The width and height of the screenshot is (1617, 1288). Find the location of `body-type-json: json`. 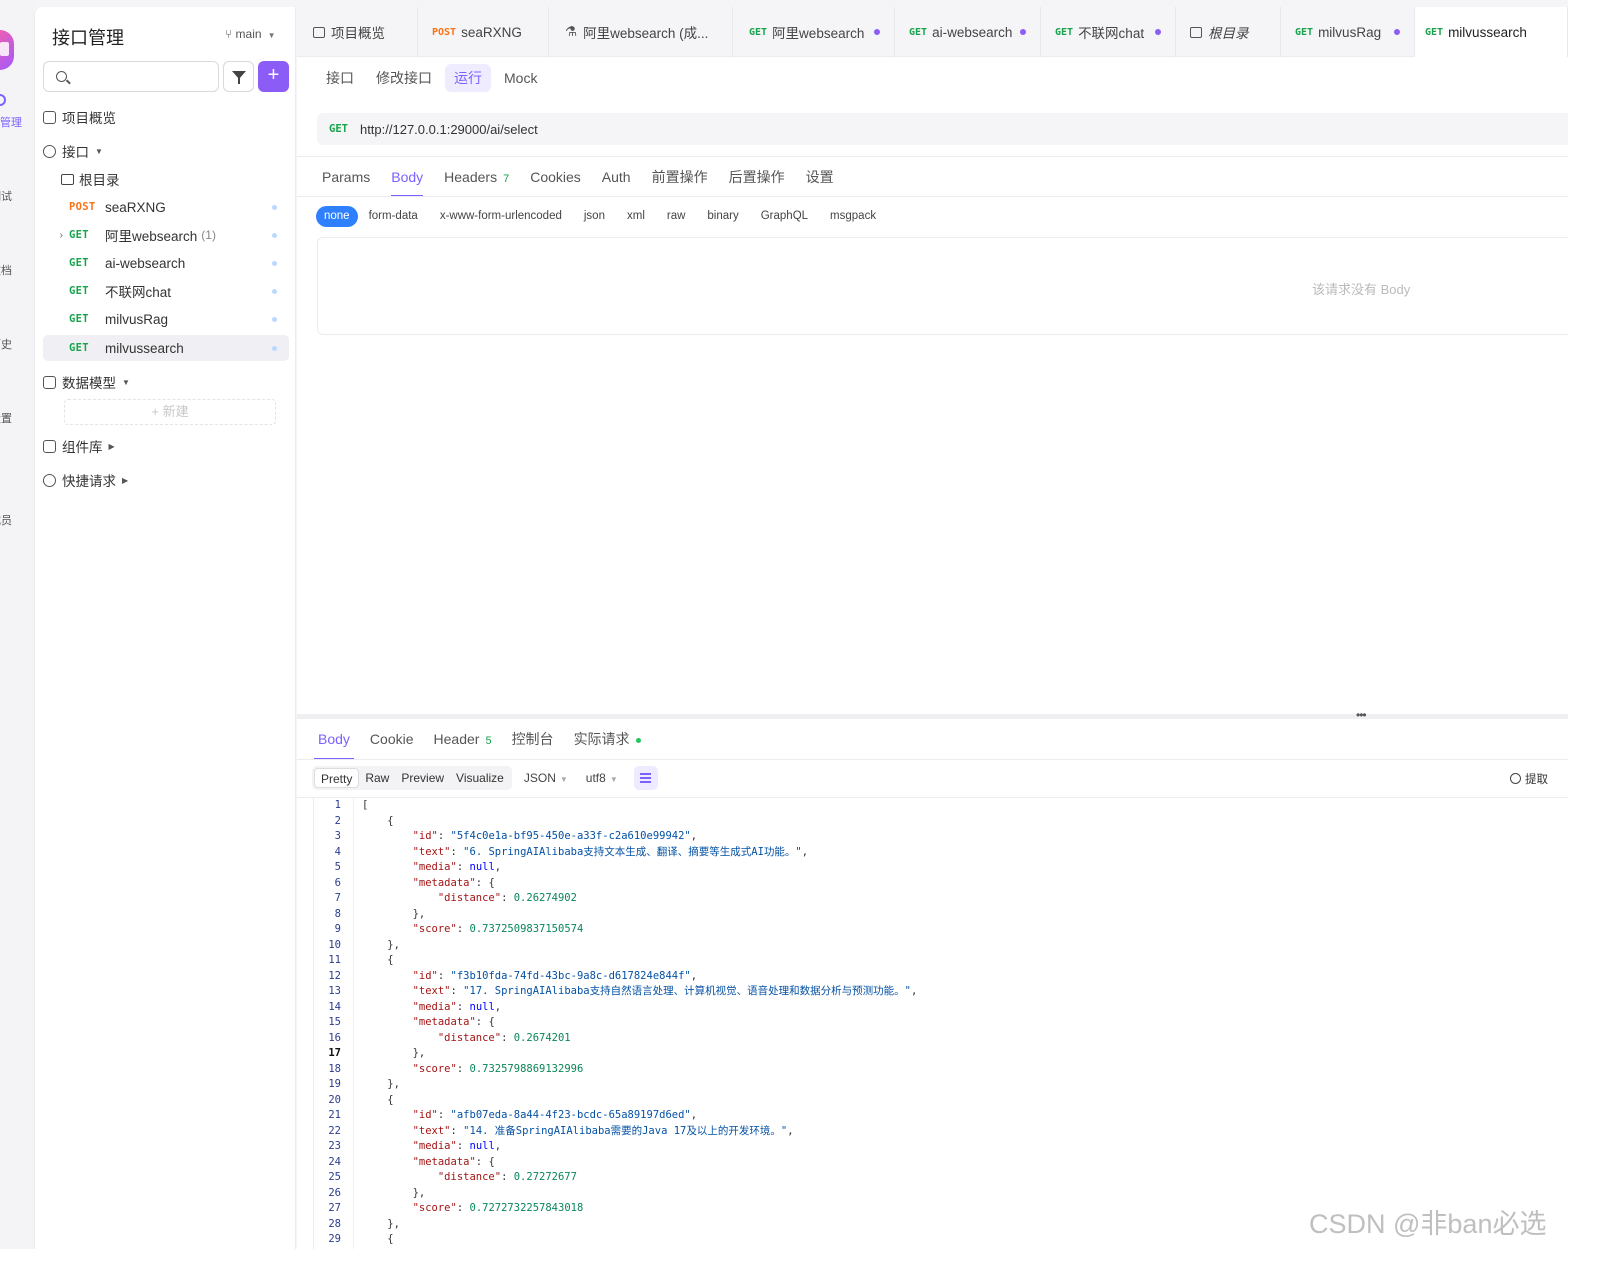

body-type-json: json is located at coordinates (594, 216).